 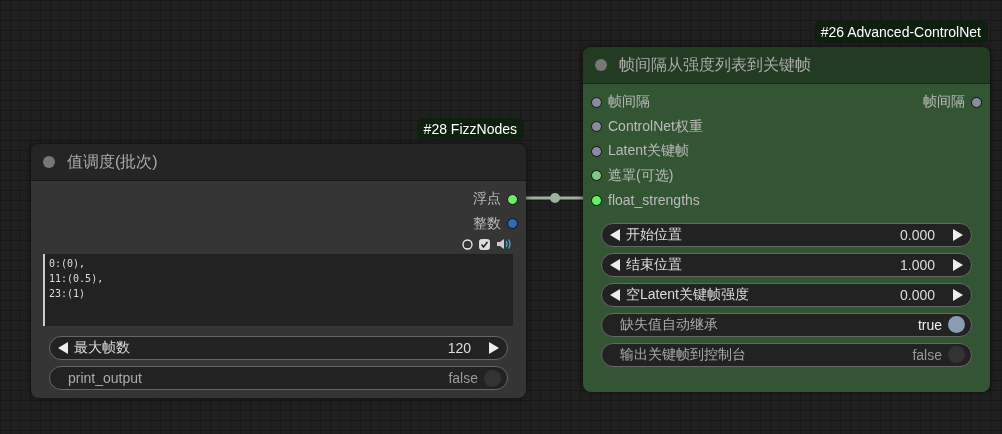 I want to click on output-label: 帧间隔, so click(x=944, y=102).